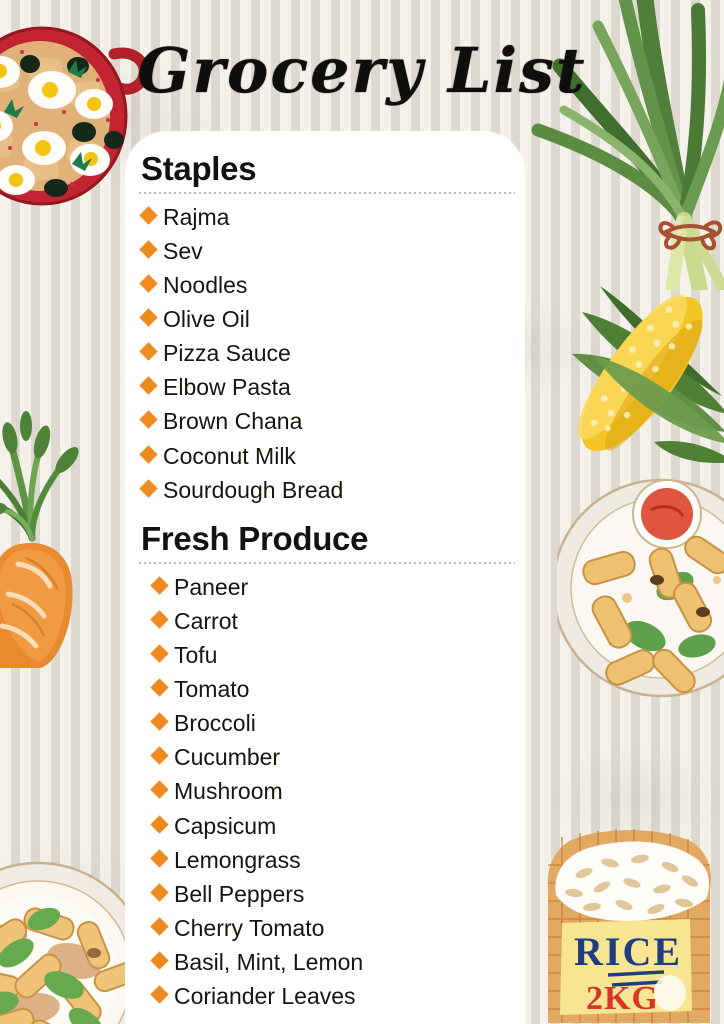 The image size is (724, 1024). Describe the element at coordinates (640, 588) in the screenshot. I see `pasta-plate-illustration` at that location.